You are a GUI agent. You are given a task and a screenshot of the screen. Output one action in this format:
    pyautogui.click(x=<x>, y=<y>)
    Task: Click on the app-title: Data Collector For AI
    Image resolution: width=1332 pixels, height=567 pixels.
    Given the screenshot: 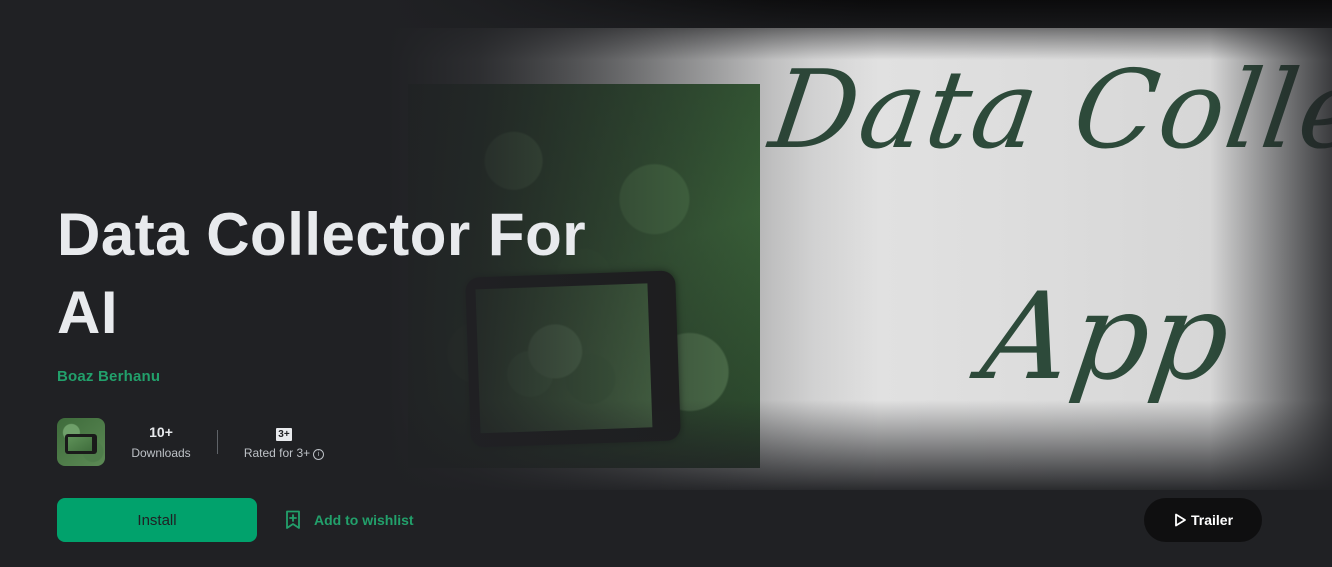 What is the action you would take?
    pyautogui.click(x=322, y=273)
    